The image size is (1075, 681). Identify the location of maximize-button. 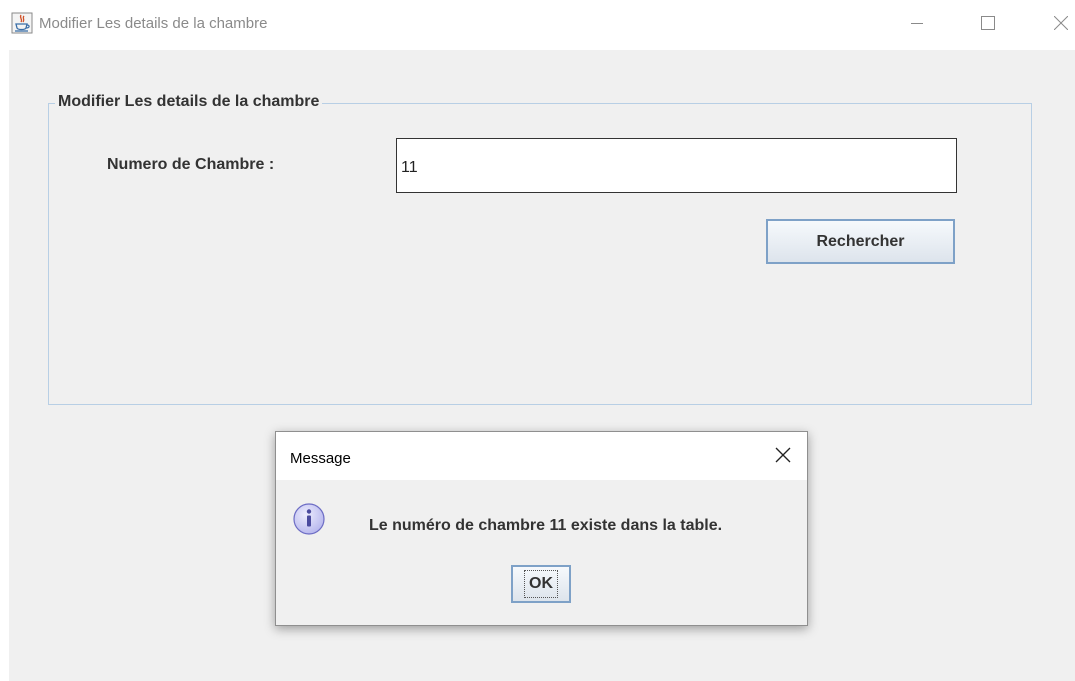
(988, 23).